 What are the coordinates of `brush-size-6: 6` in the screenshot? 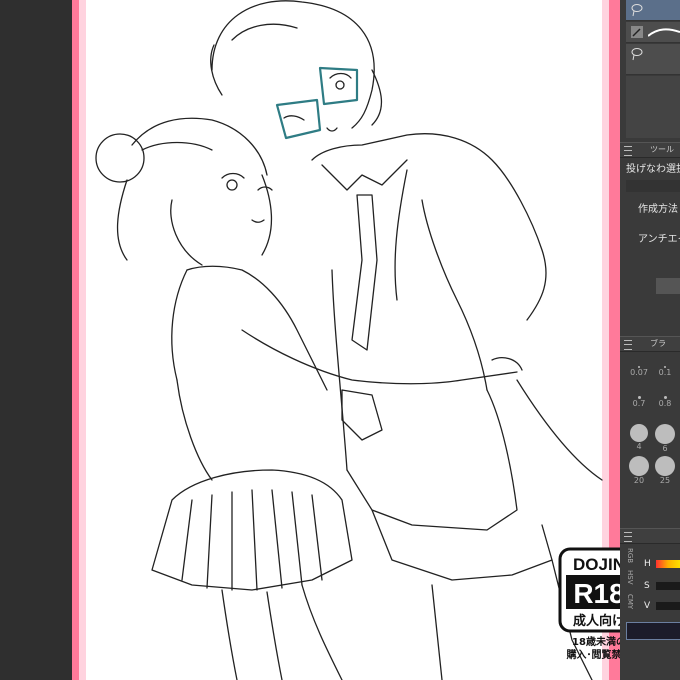 It's located at (665, 438).